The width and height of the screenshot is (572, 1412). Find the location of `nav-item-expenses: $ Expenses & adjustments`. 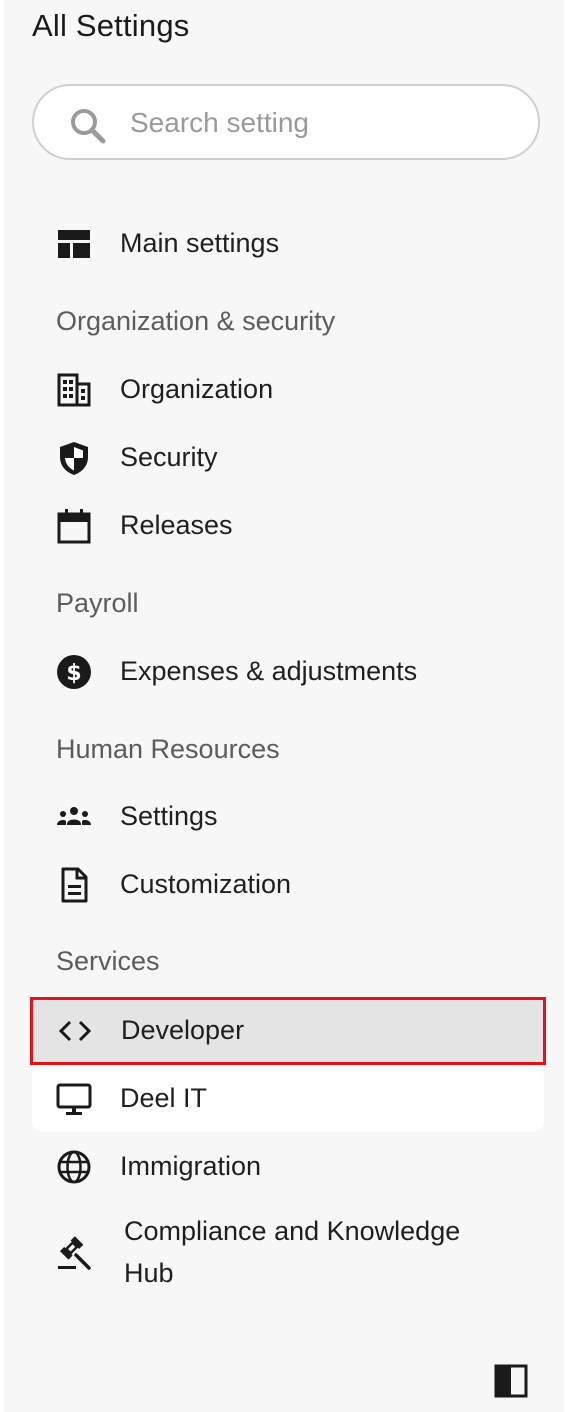

nav-item-expenses: $ Expenses & adjustments is located at coordinates (288, 672).